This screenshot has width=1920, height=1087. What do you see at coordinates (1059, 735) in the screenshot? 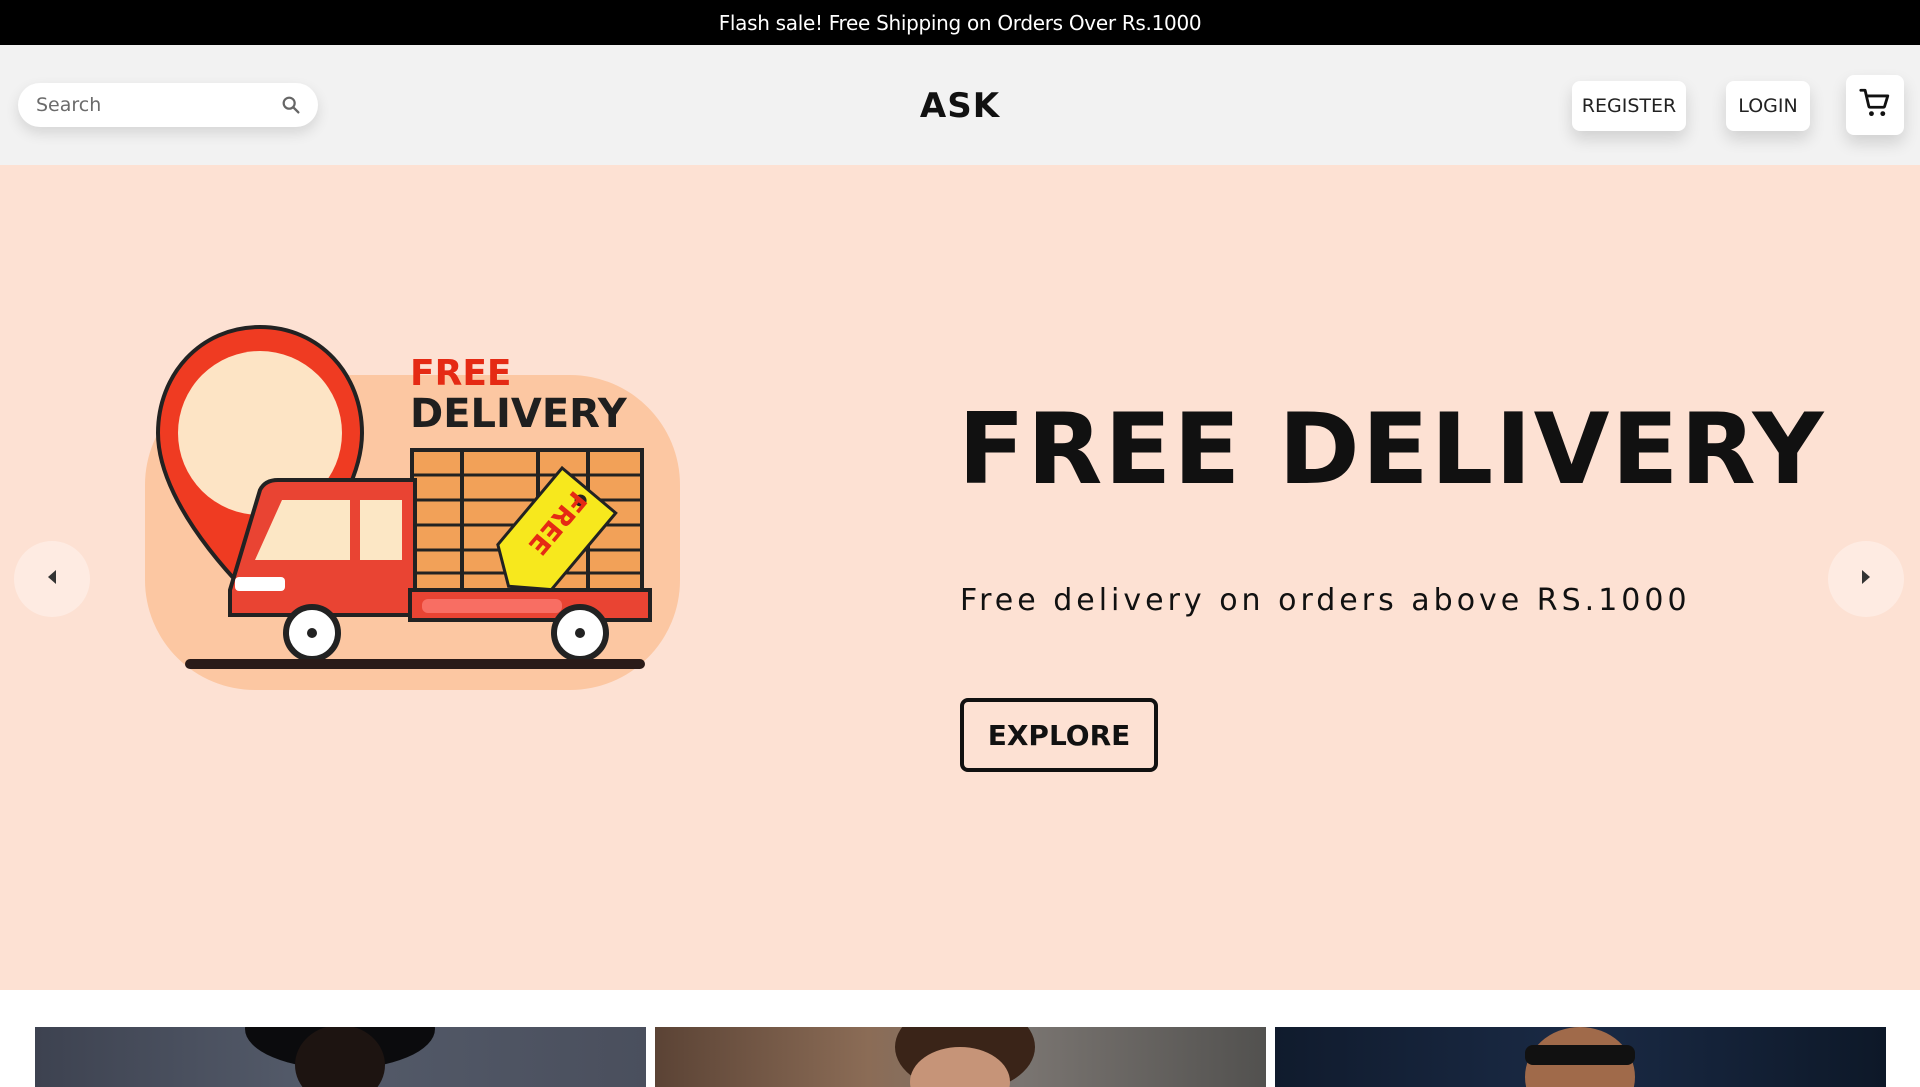
I see `explore-button: EXPLORE` at bounding box center [1059, 735].